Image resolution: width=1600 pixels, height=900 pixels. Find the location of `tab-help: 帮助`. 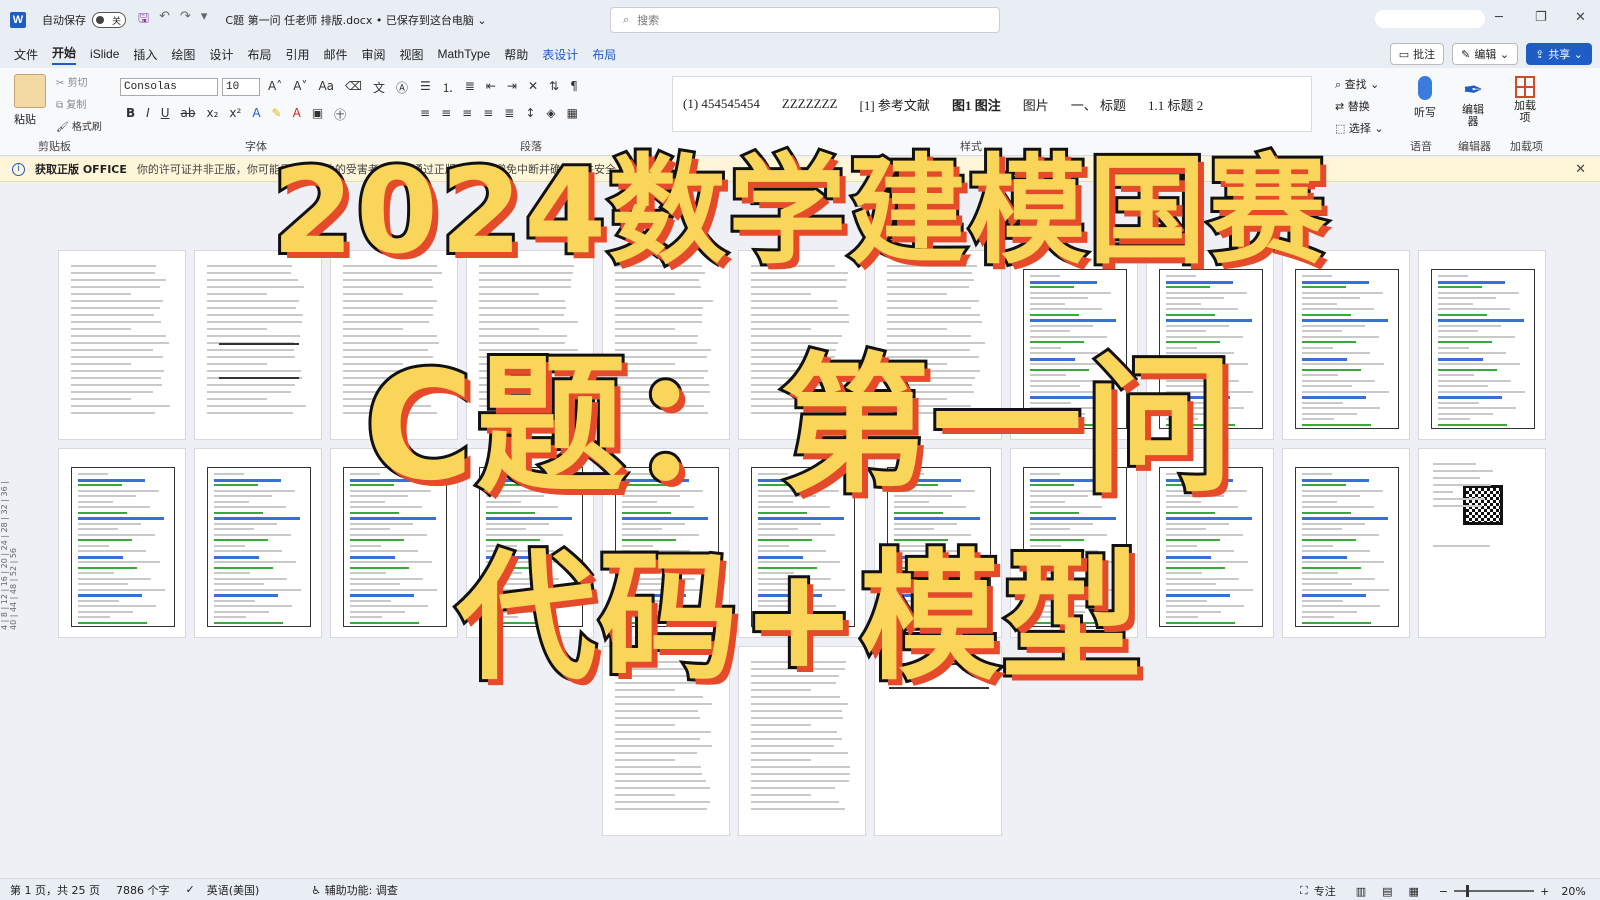

tab-help: 帮助 is located at coordinates (516, 54).